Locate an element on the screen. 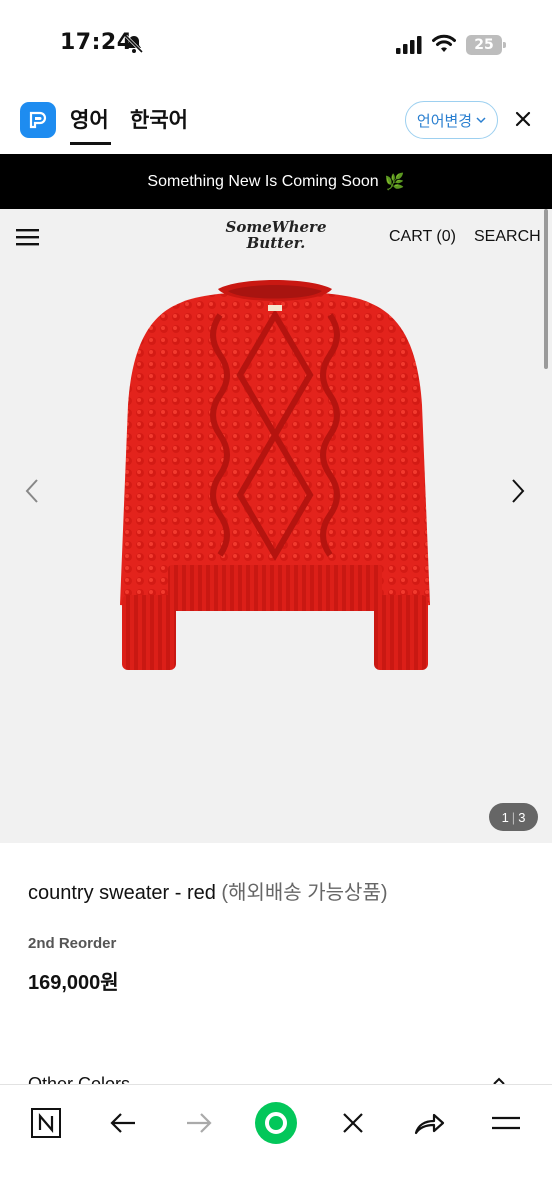 This screenshot has height=1200, width=552. back-arrow-icon is located at coordinates (123, 1123).